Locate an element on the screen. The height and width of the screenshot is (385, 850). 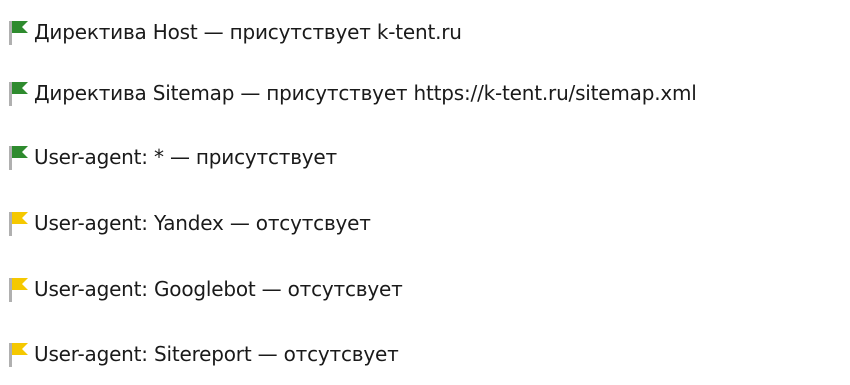
check-item-user-agent-all: User-agent: * — присутствует is located at coordinates (172, 157).